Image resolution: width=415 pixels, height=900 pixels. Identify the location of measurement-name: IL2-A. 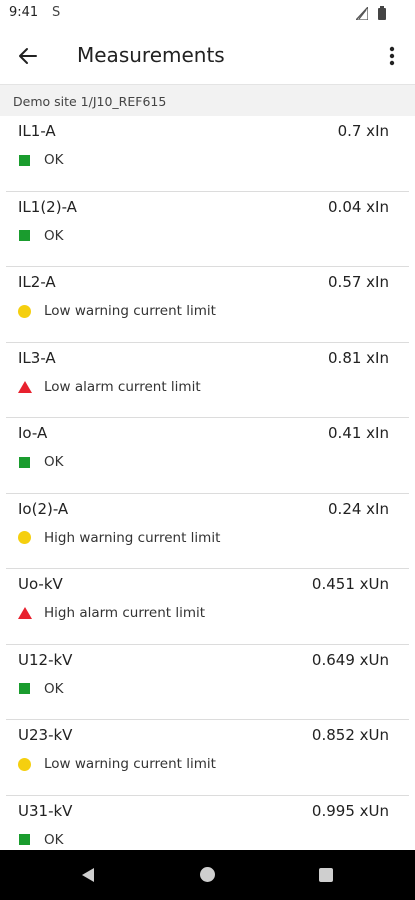
(37, 282).